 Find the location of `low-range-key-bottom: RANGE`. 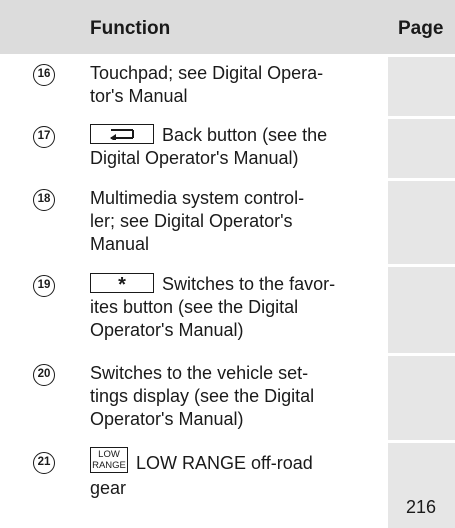

low-range-key-bottom: RANGE is located at coordinates (109, 465).